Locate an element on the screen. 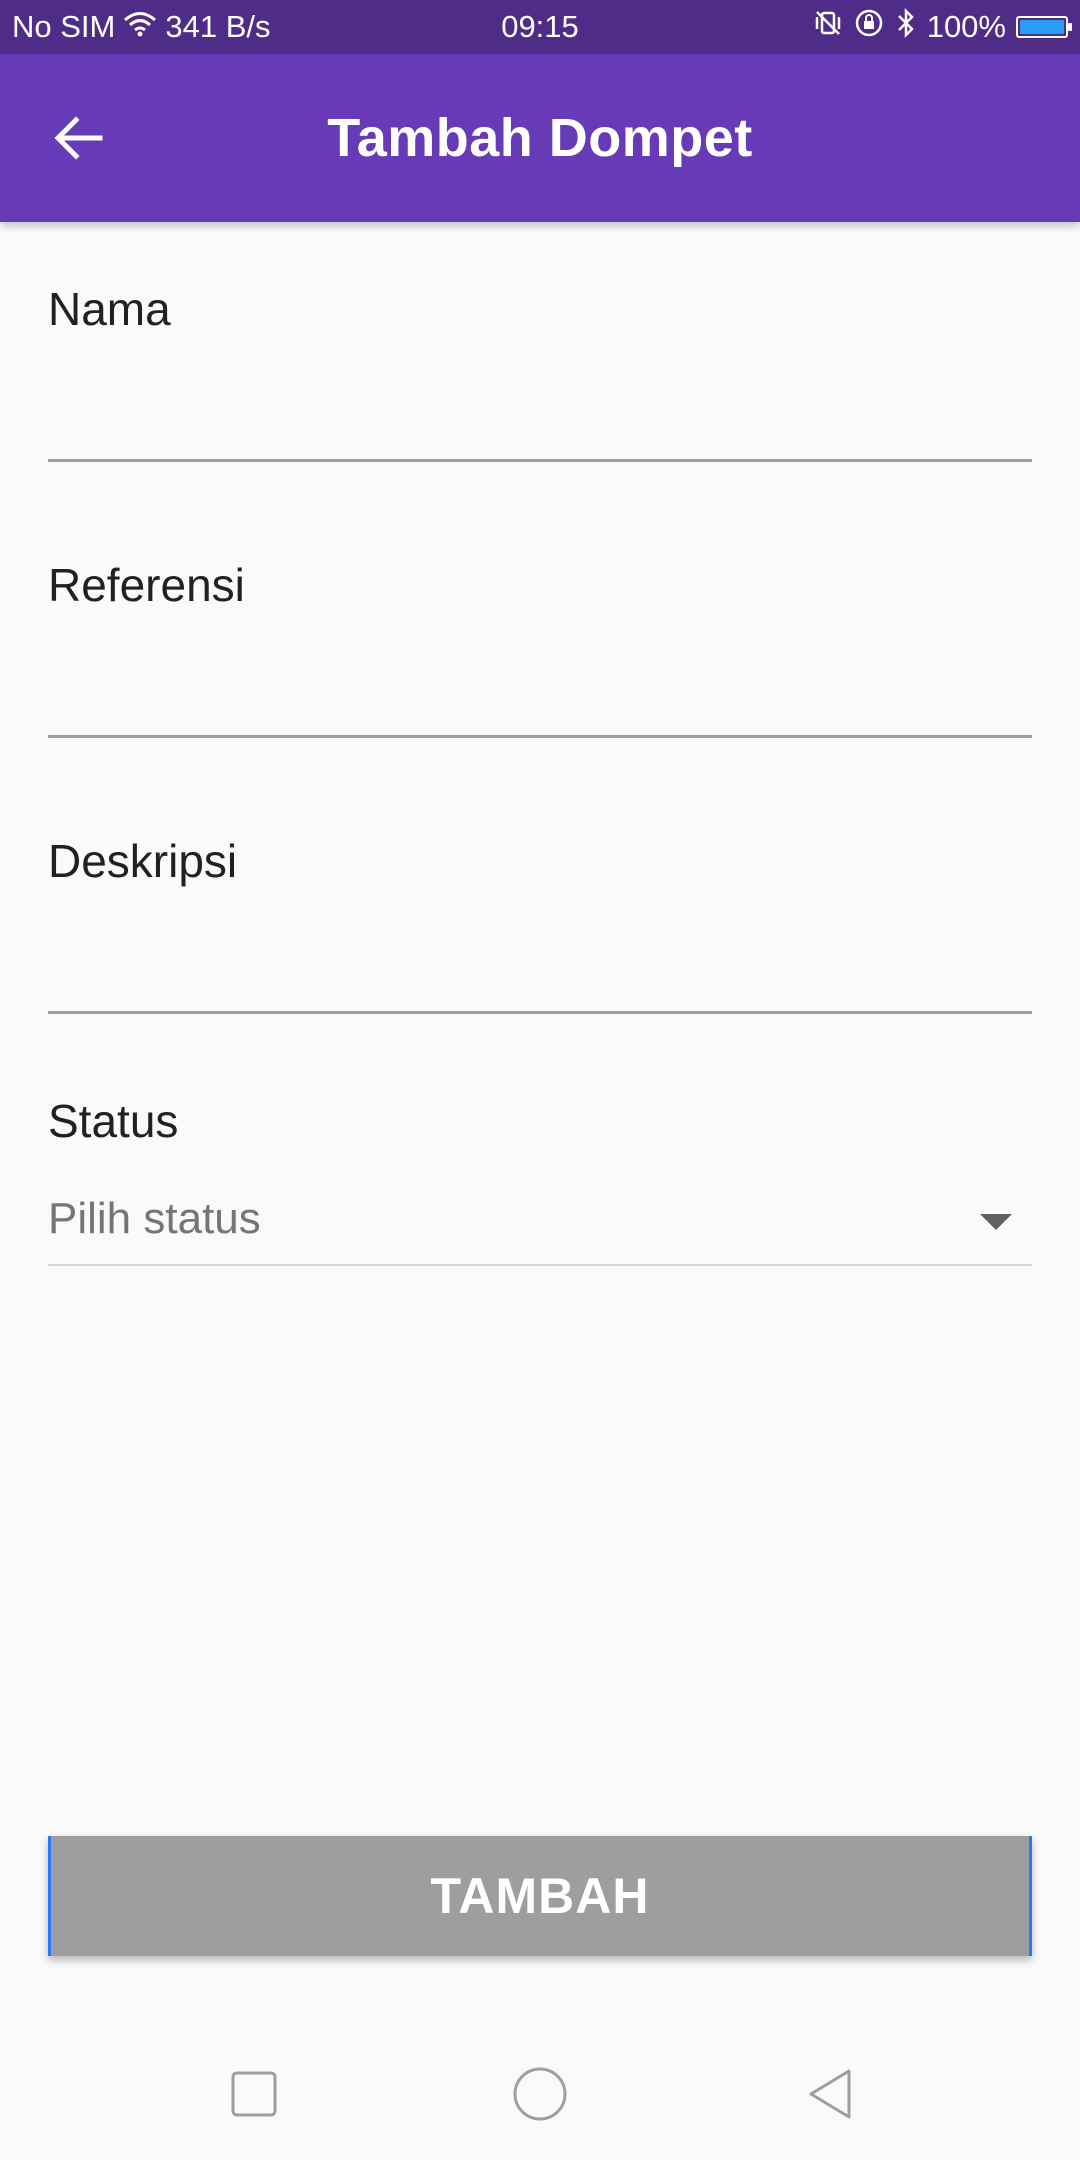  home-icon is located at coordinates (540, 2094).